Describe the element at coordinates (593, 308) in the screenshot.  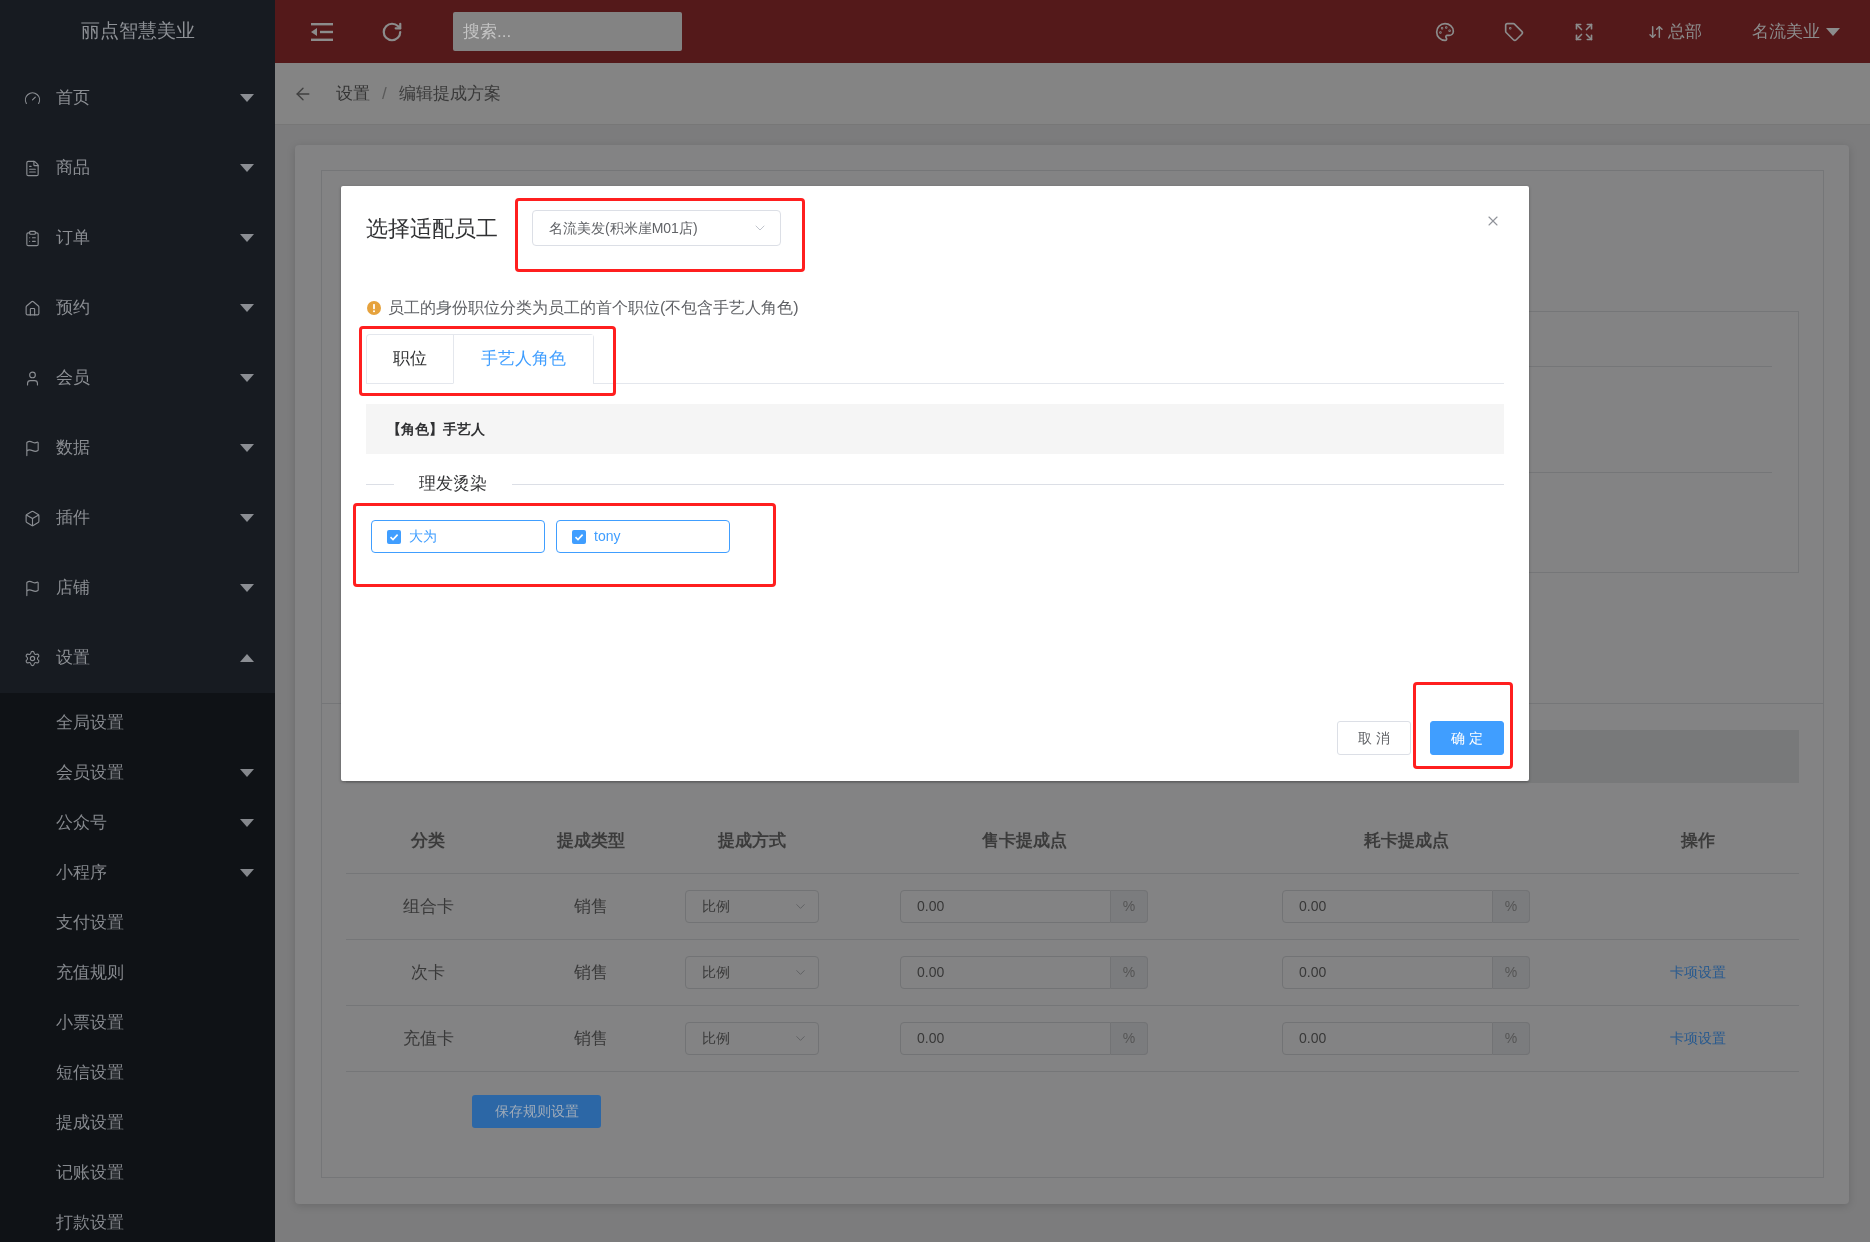
I see `notice-text: 员工的身份职位分类为员工的首个职位(不包含手艺人角色)` at that location.